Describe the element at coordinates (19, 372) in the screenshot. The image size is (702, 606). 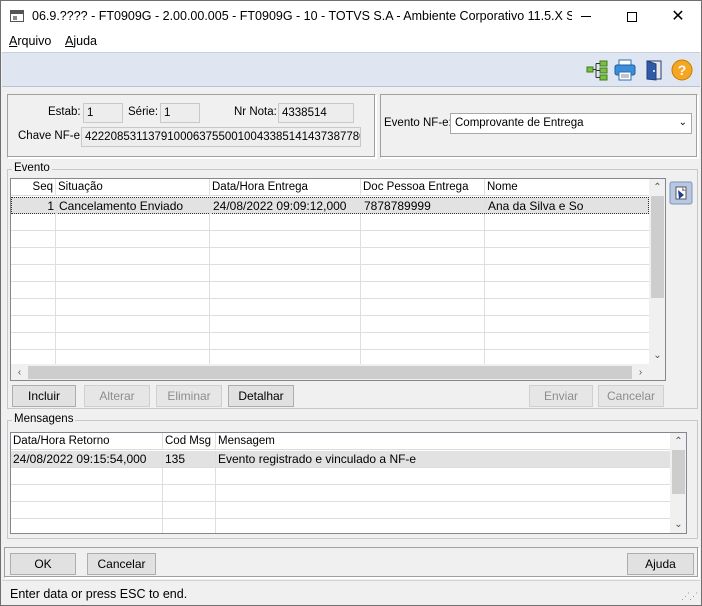
I see `scroll-left-icon: ‹` at that location.